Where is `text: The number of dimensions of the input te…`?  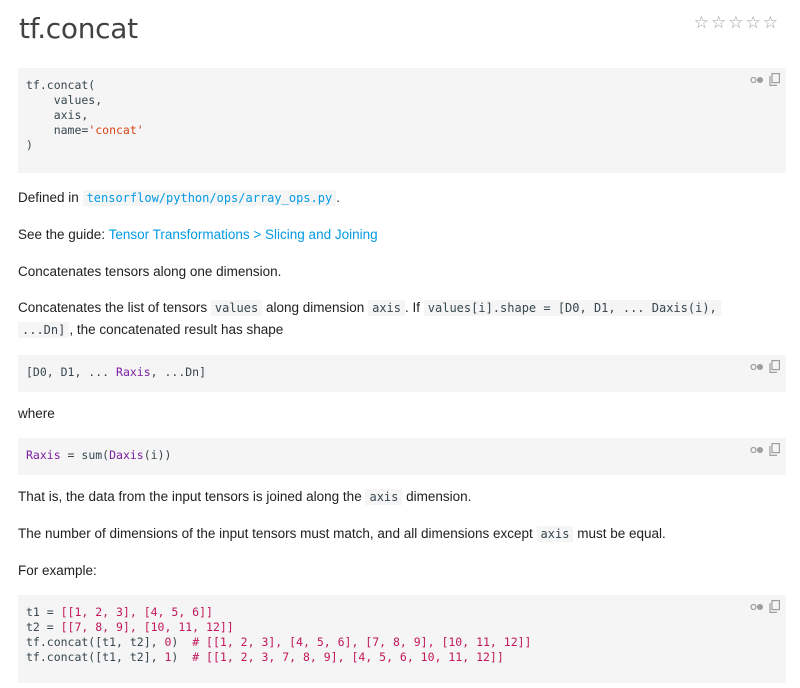
text: The number of dimensions of the input te… is located at coordinates (275, 533).